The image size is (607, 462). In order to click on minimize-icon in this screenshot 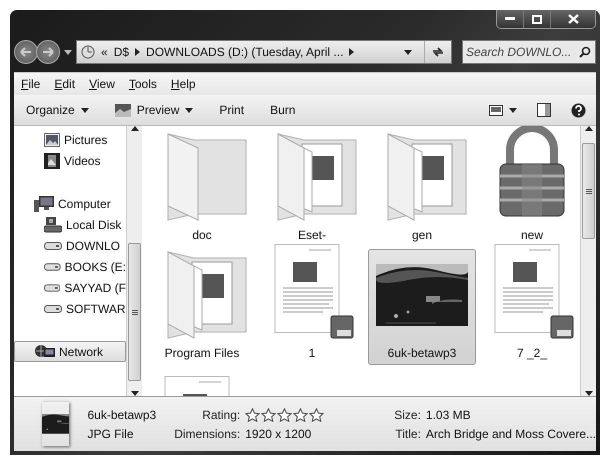, I will do `click(510, 19)`.